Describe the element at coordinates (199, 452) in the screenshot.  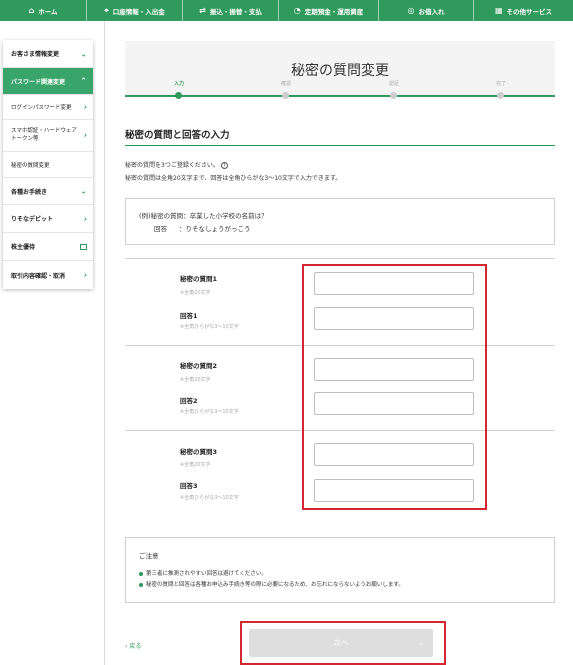
I see `question-3-label: 秘密の質問3` at that location.